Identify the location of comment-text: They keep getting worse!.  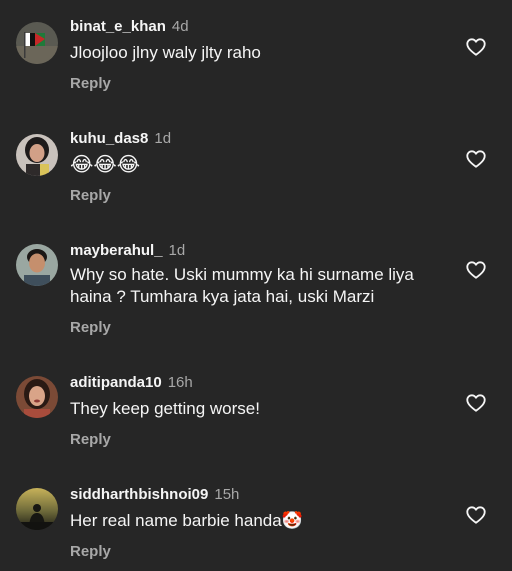
(165, 408).